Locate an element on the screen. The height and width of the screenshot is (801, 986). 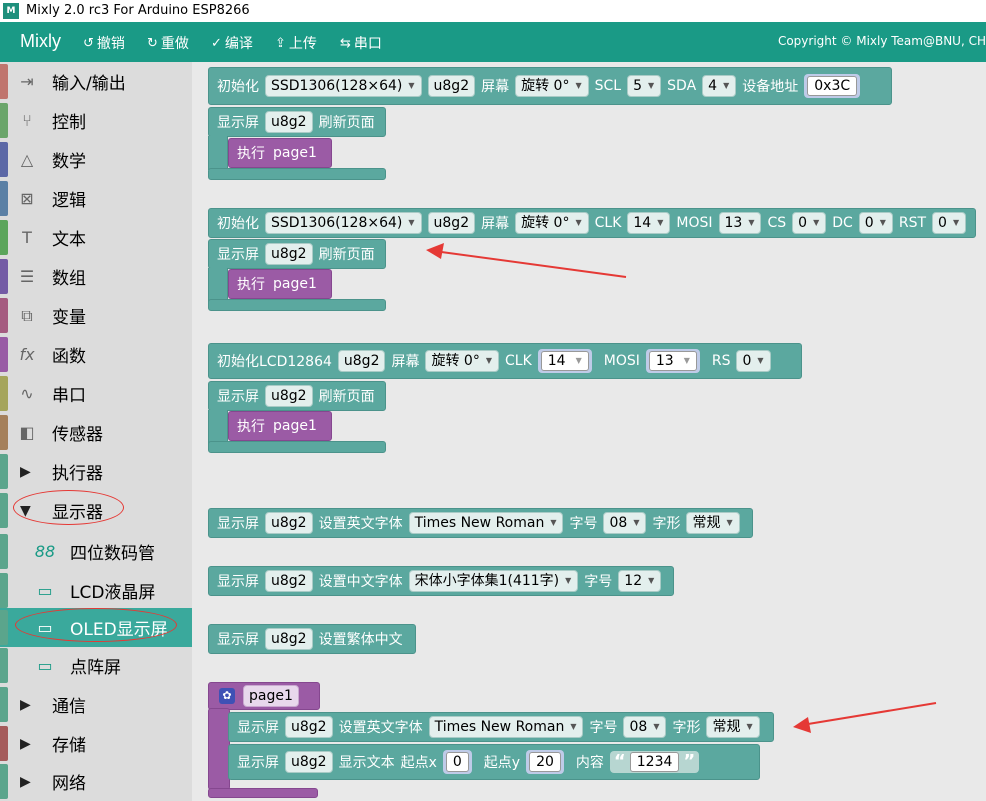
dropdown-value: 宋体小字体集1(411字) is located at coordinates (487, 581).